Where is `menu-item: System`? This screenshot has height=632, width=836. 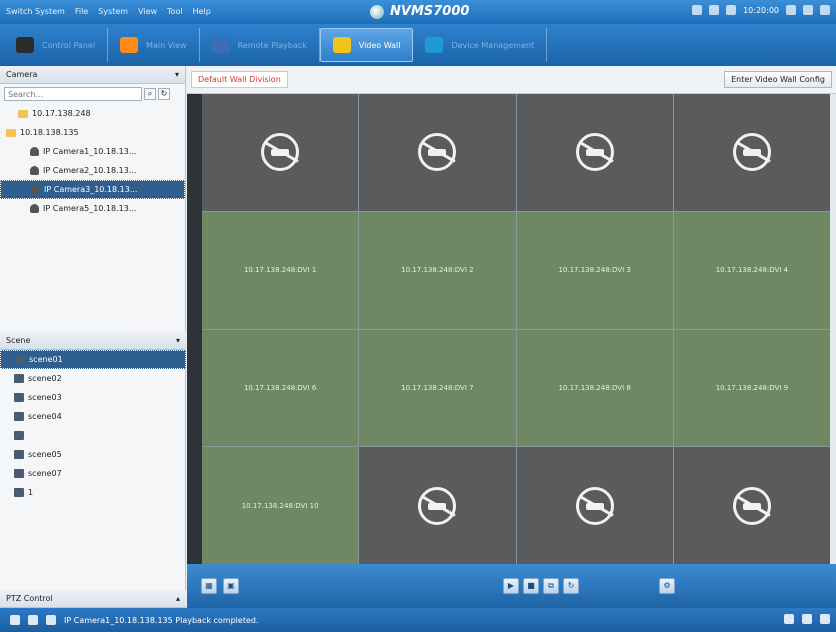
menu-item: System is located at coordinates (113, 11).